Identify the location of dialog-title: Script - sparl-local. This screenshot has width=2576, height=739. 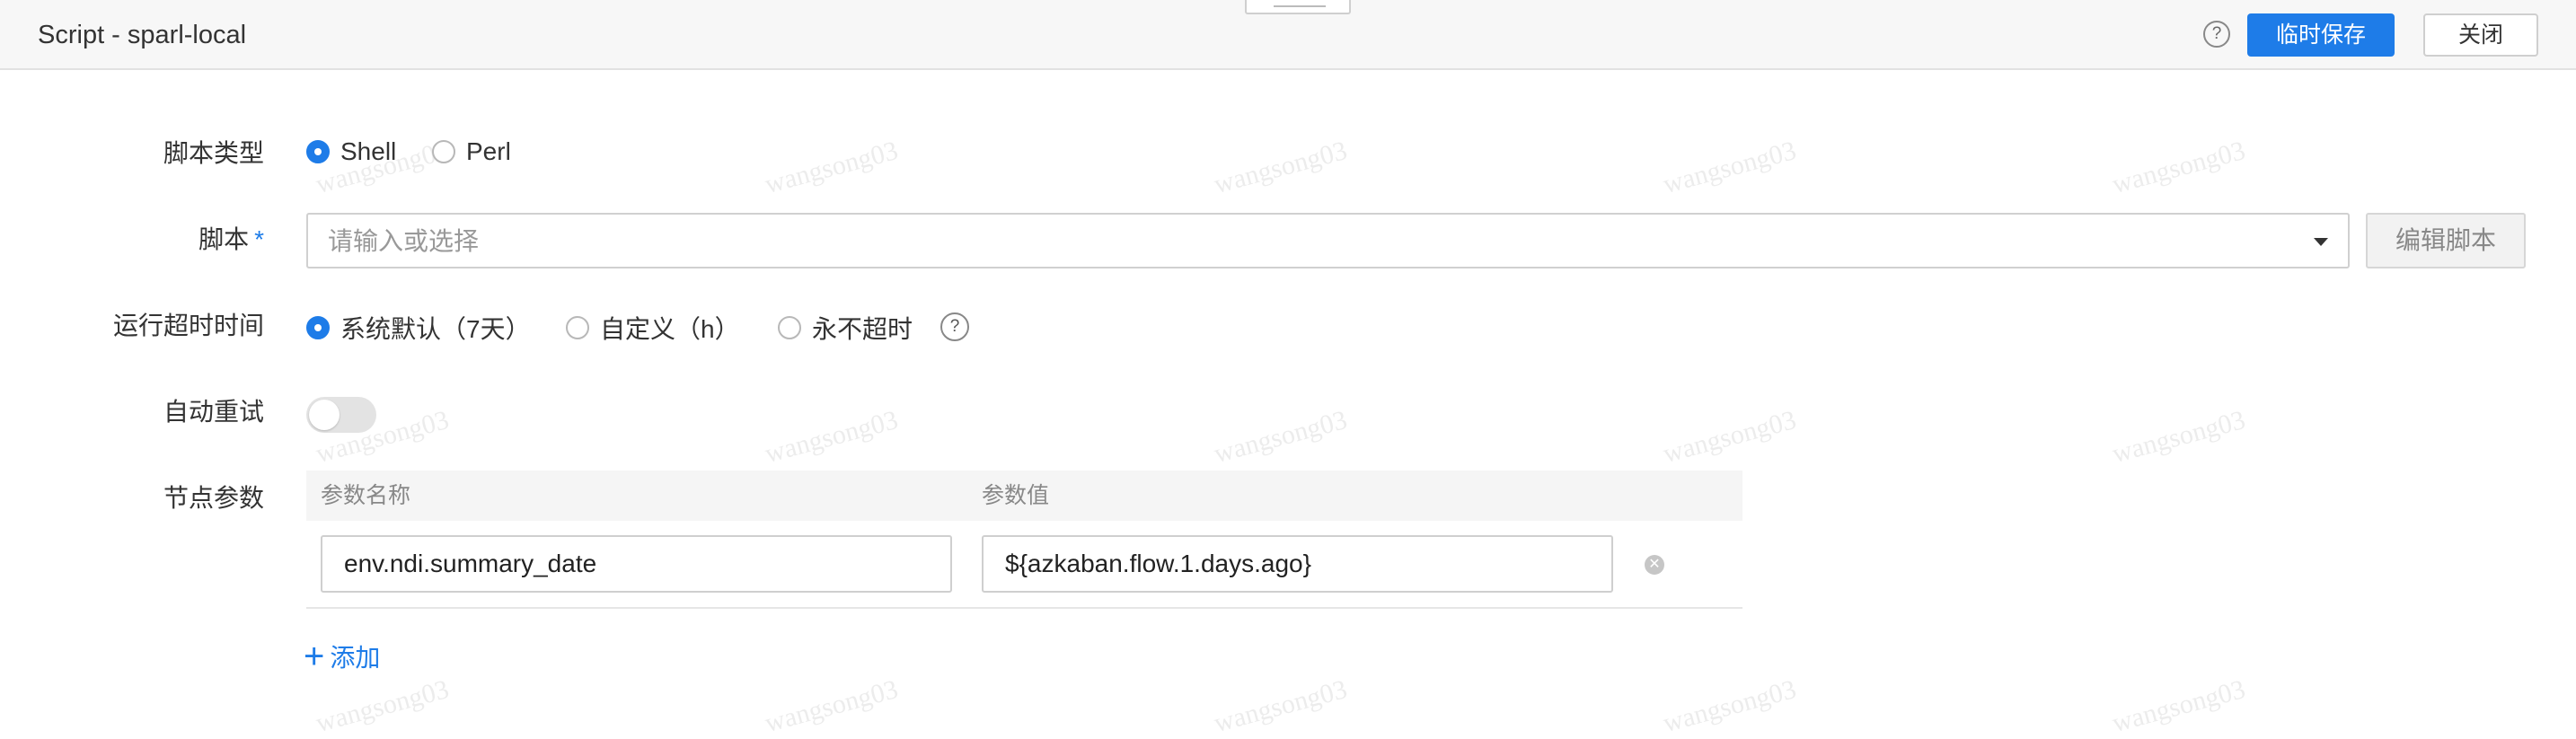
(142, 35).